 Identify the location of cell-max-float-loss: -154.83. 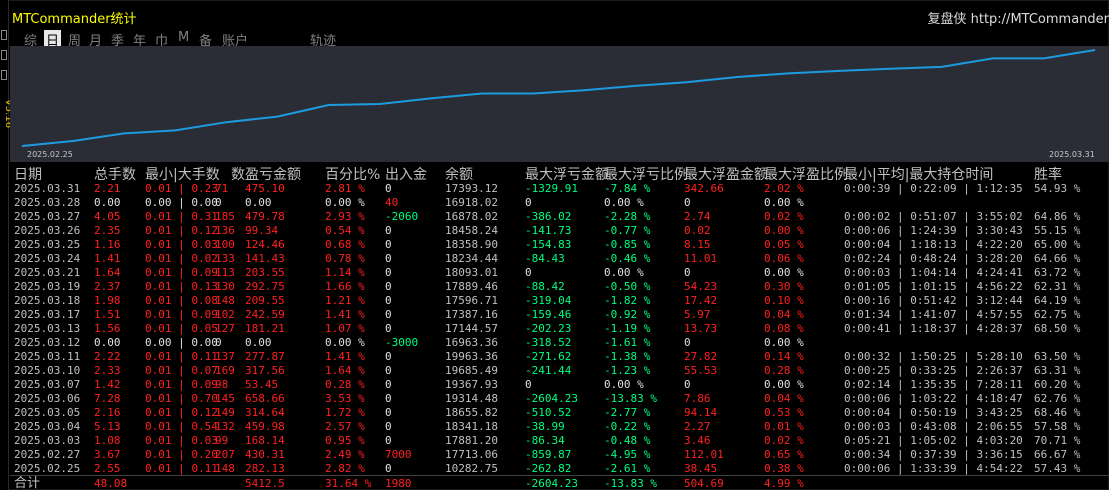
(548, 244).